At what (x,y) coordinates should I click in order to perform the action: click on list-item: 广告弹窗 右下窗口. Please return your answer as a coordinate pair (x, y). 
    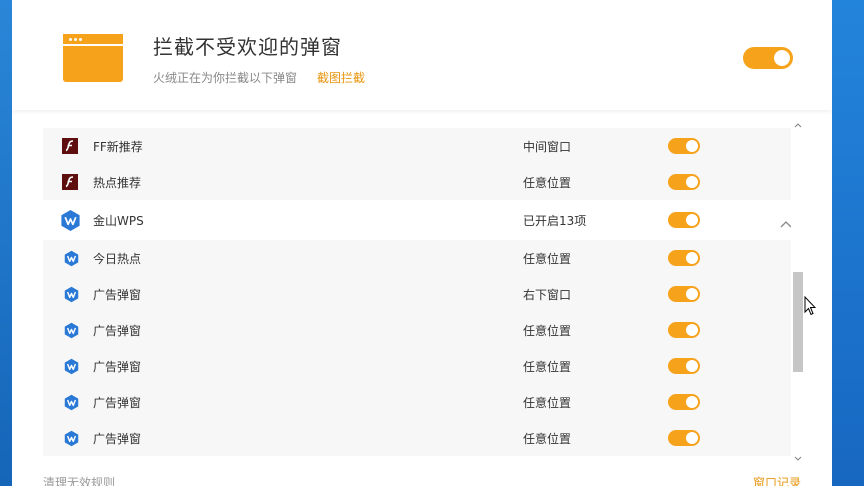
    Looking at the image, I should click on (424, 294).